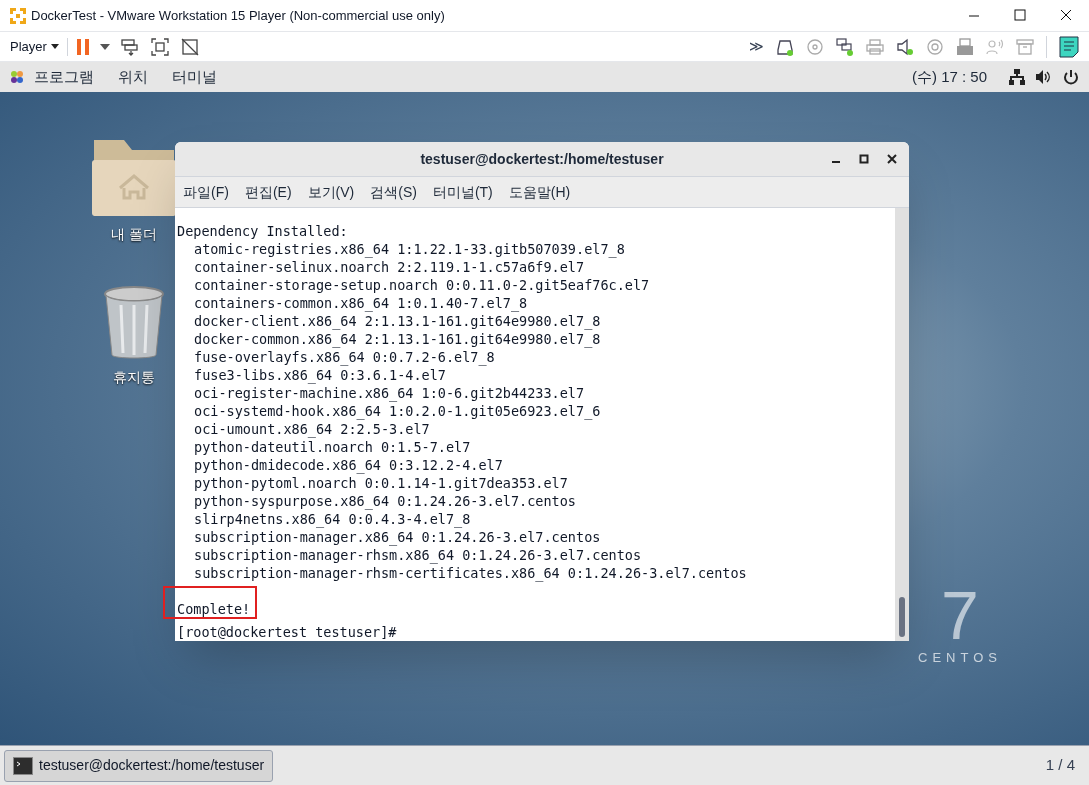 This screenshot has width=1089, height=785. Describe the element at coordinates (864, 159) in the screenshot. I see `maximize-icon` at that location.